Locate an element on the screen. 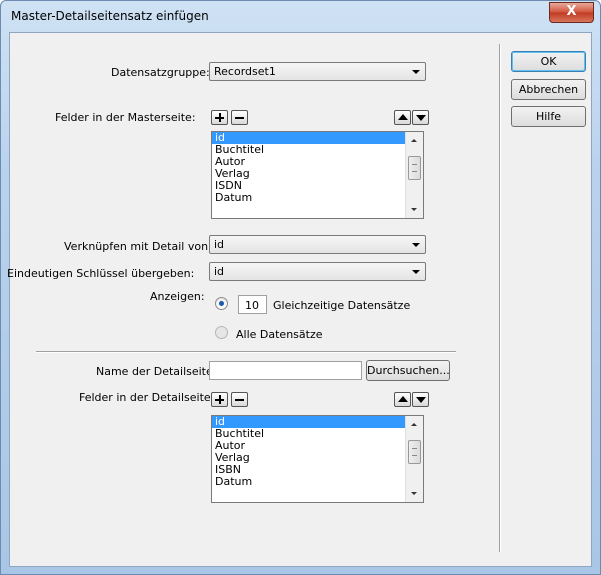 This screenshot has height=575, width=601. ok-button: OK is located at coordinates (548, 61).